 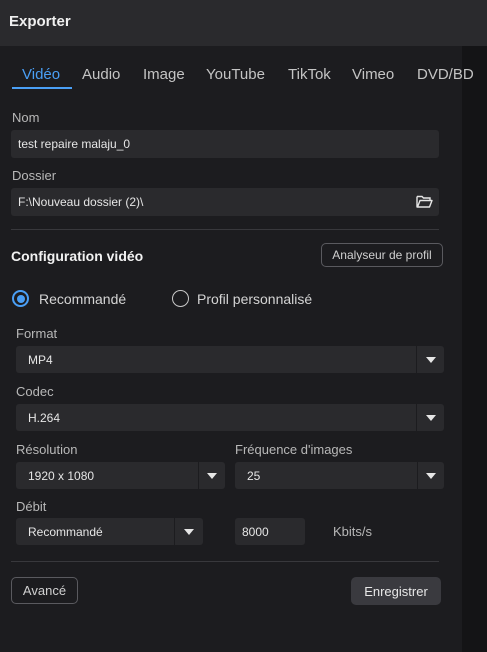 I want to click on codec-select: H.264, so click(x=230, y=417).